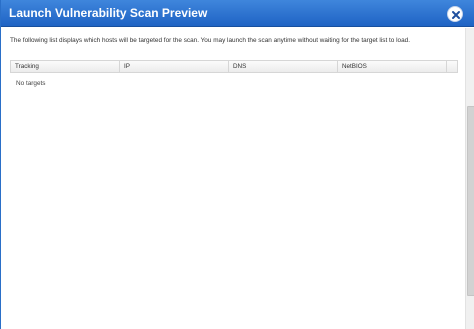  What do you see at coordinates (470, 201) in the screenshot?
I see `scrollbar-thumb` at bounding box center [470, 201].